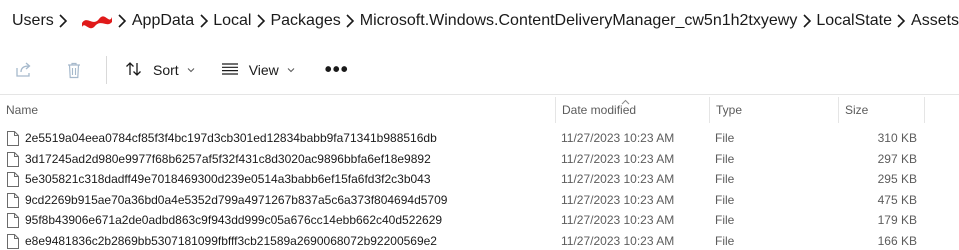  Describe the element at coordinates (337, 70) in the screenshot. I see `more-options-button: •••` at that location.